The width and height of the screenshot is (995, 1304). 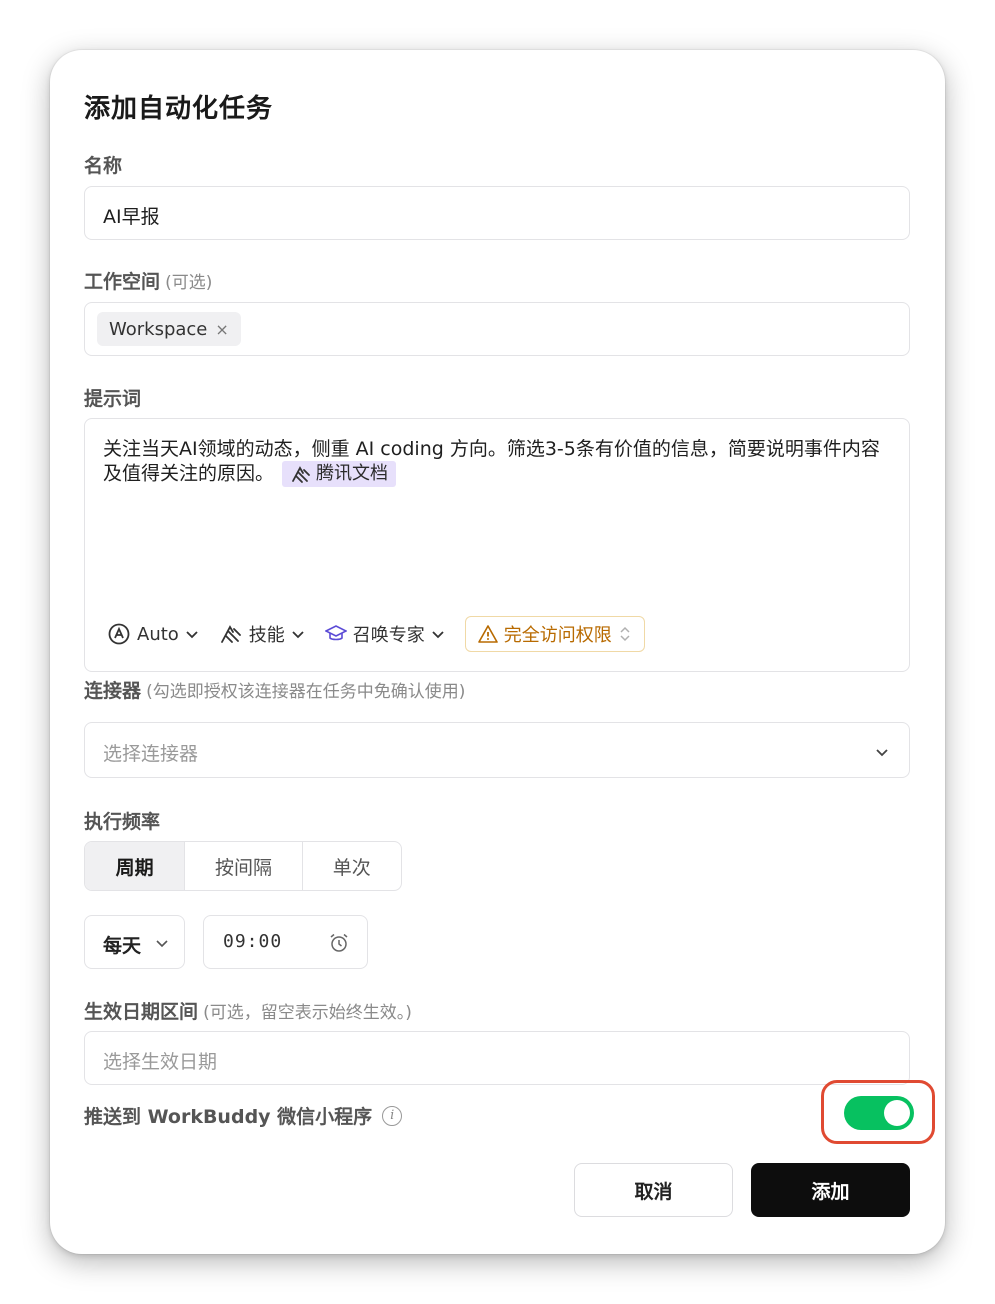 What do you see at coordinates (122, 946) in the screenshot?
I see `repeat-value: 每天` at bounding box center [122, 946].